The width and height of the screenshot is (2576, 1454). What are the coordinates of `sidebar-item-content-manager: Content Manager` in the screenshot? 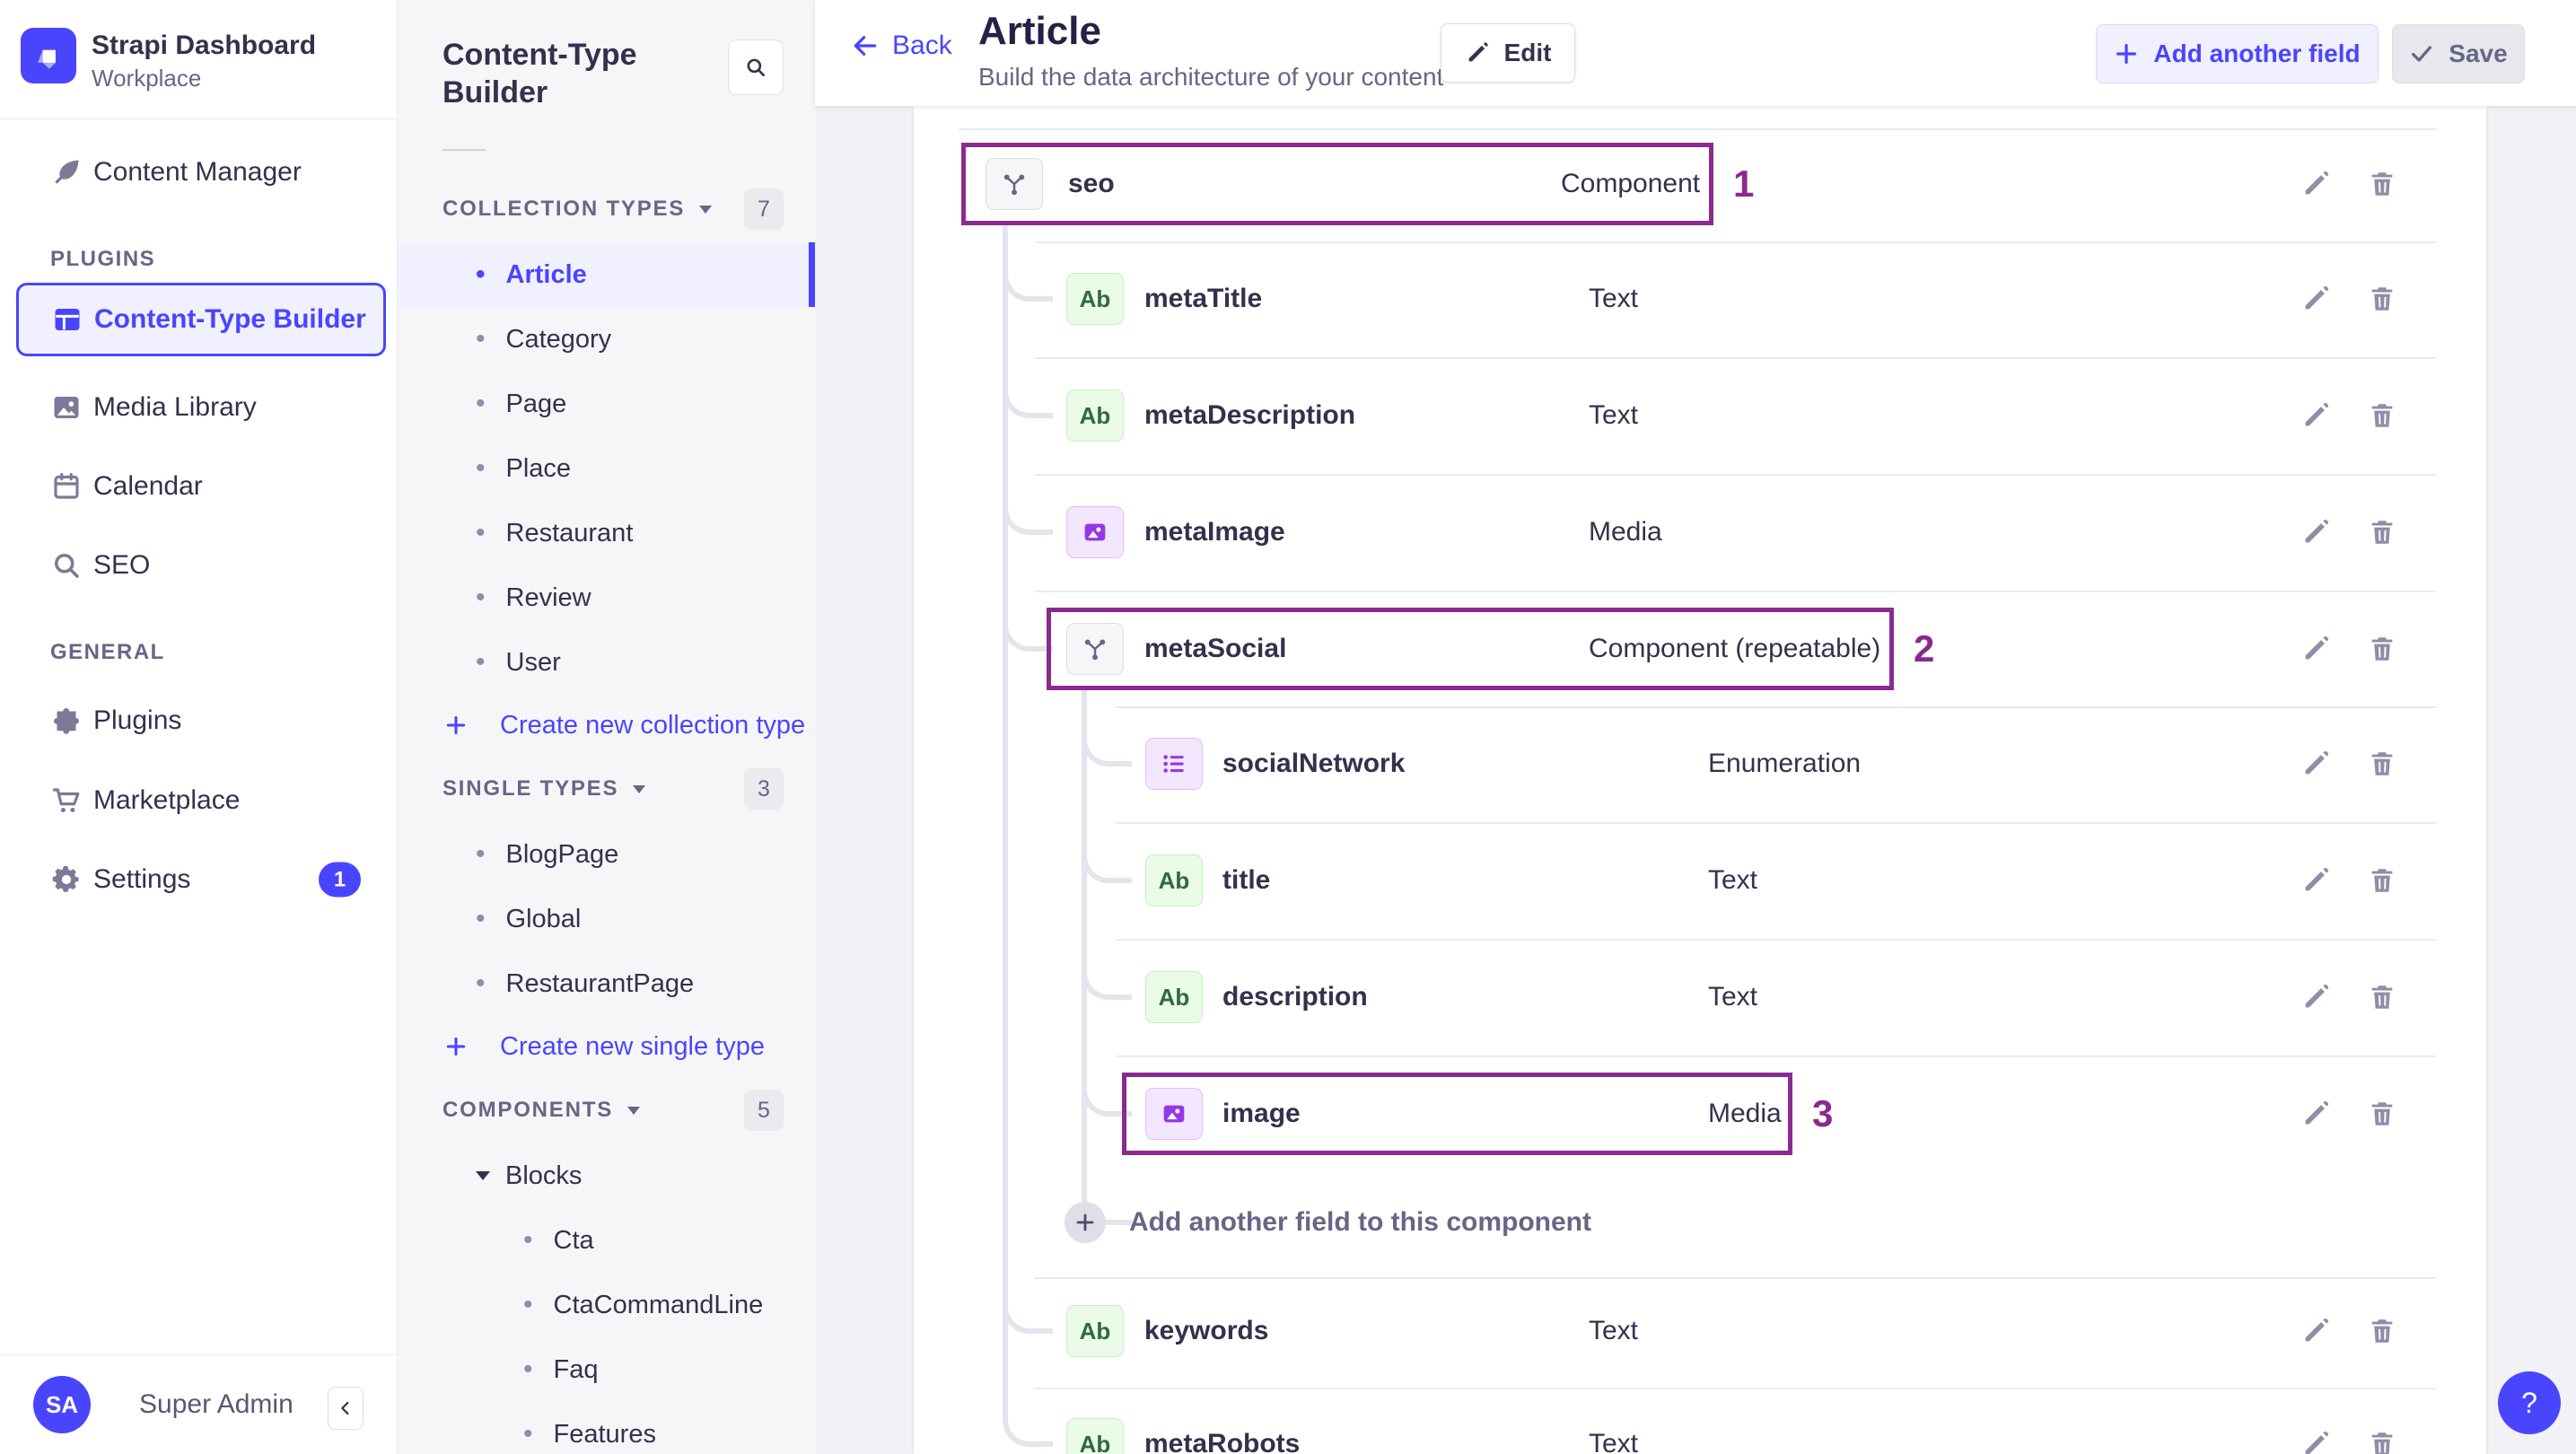 It's located at (199, 172).